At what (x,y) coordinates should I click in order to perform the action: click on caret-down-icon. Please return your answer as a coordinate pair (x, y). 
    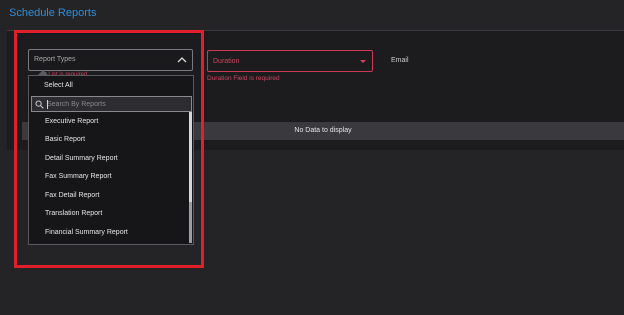
    Looking at the image, I should click on (363, 61).